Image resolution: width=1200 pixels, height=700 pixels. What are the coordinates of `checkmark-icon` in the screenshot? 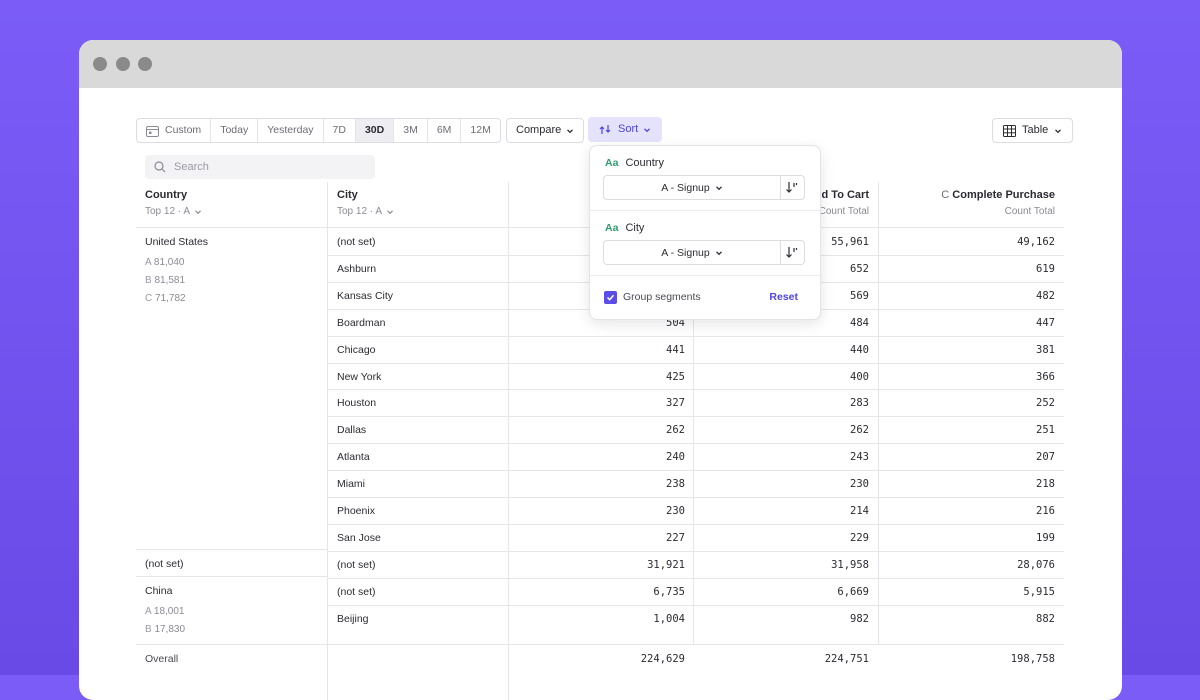 It's located at (610, 297).